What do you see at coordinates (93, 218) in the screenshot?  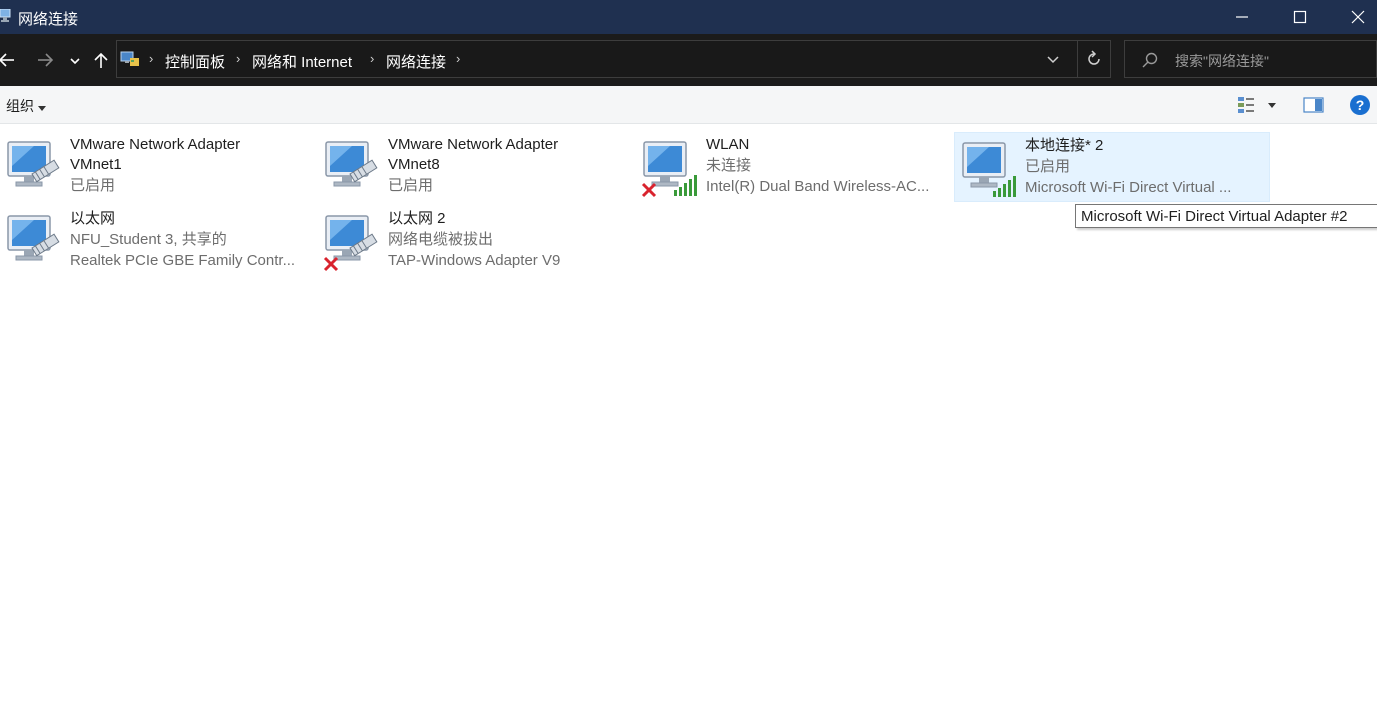 I see `connection-name: 以太网` at bounding box center [93, 218].